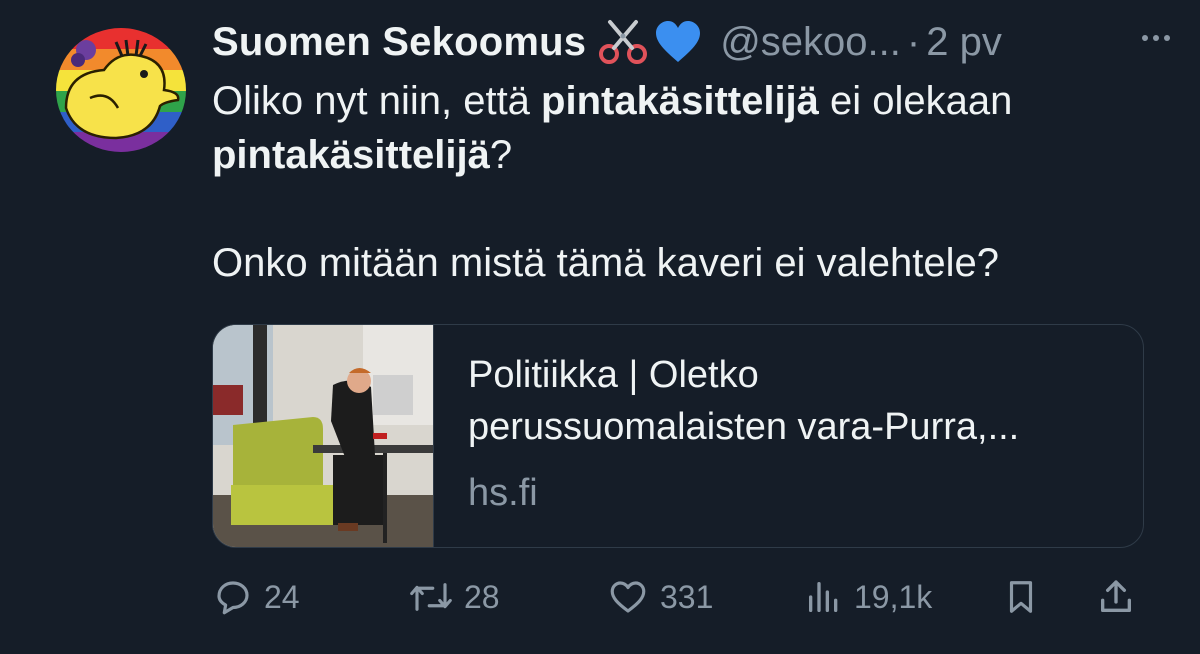 The width and height of the screenshot is (1200, 654). I want to click on reply-icon, so click(233, 598).